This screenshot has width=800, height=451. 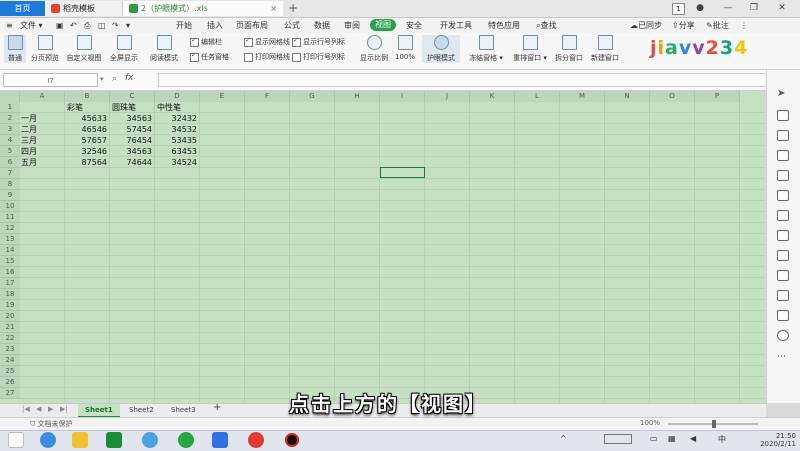 I want to click on table-cell: 五月, so click(x=29, y=162).